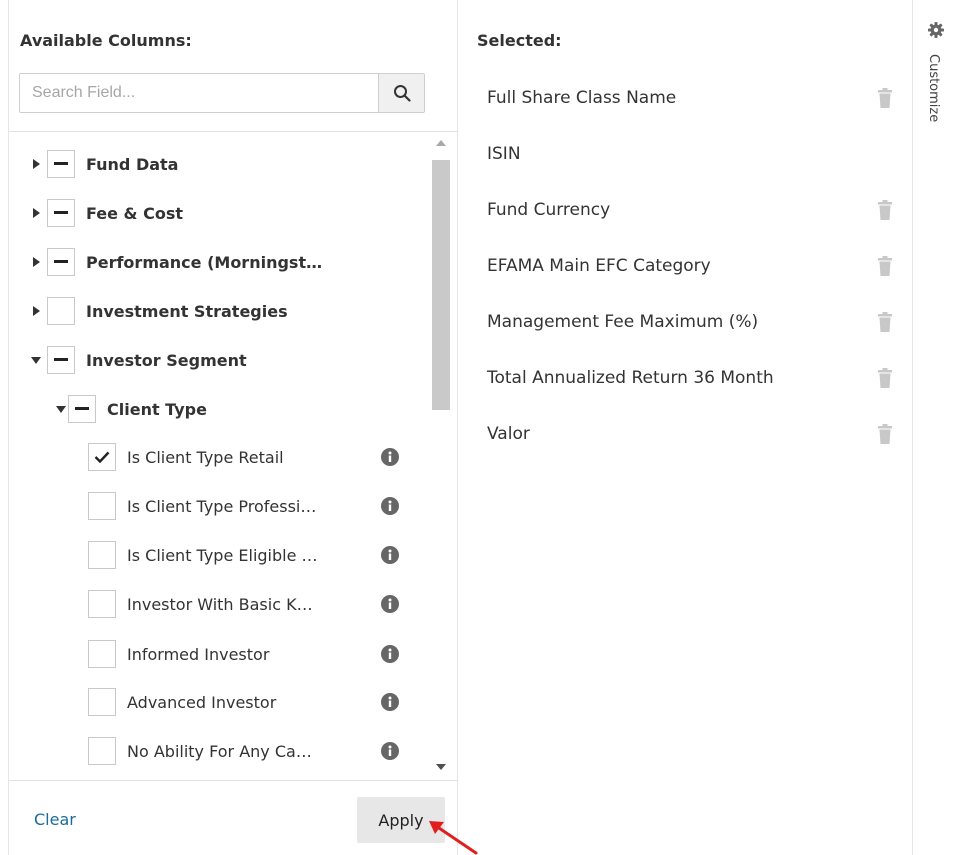  I want to click on tree-row: Informed Investor, so click(178, 654).